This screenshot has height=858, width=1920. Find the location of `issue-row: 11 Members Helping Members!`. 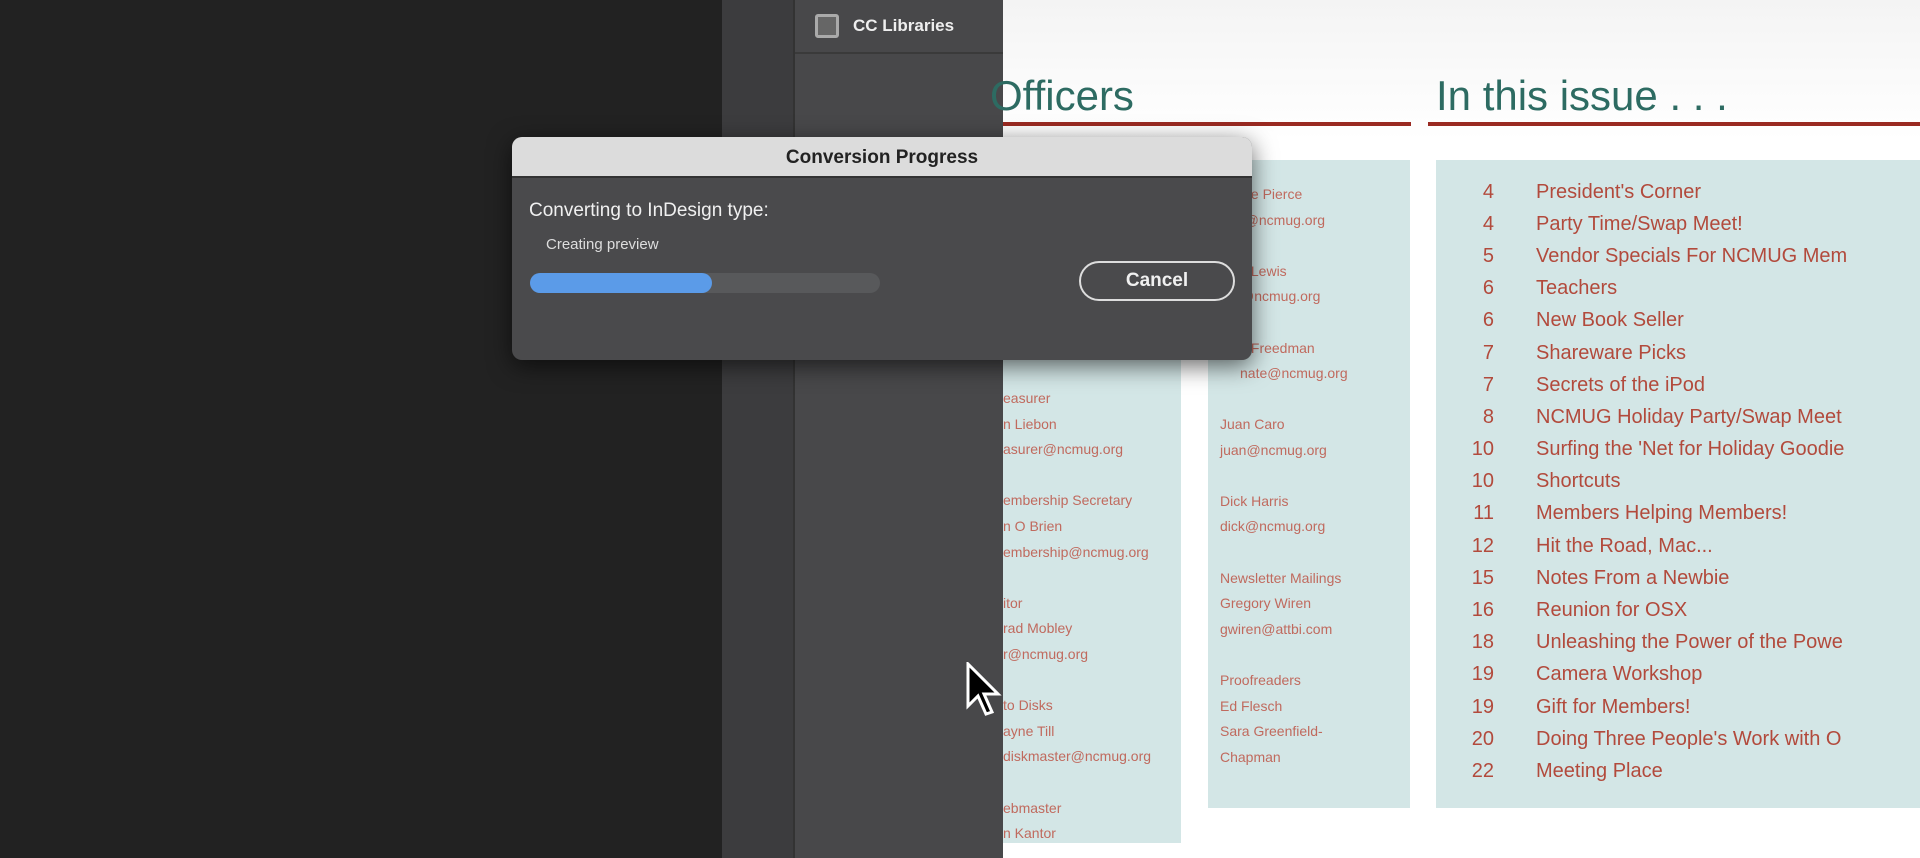

issue-row: 11 Members Helping Members! is located at coordinates (1678, 514).